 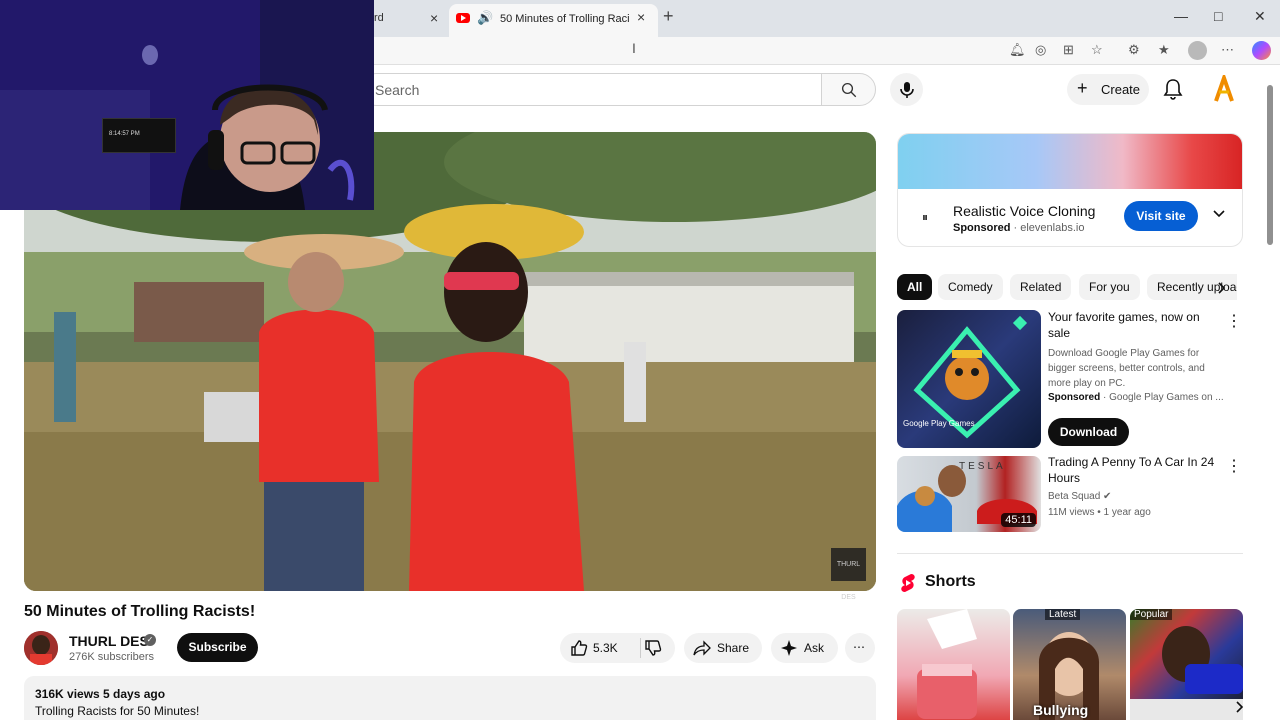 I want to click on copilot-icon, so click(x=1261, y=50).